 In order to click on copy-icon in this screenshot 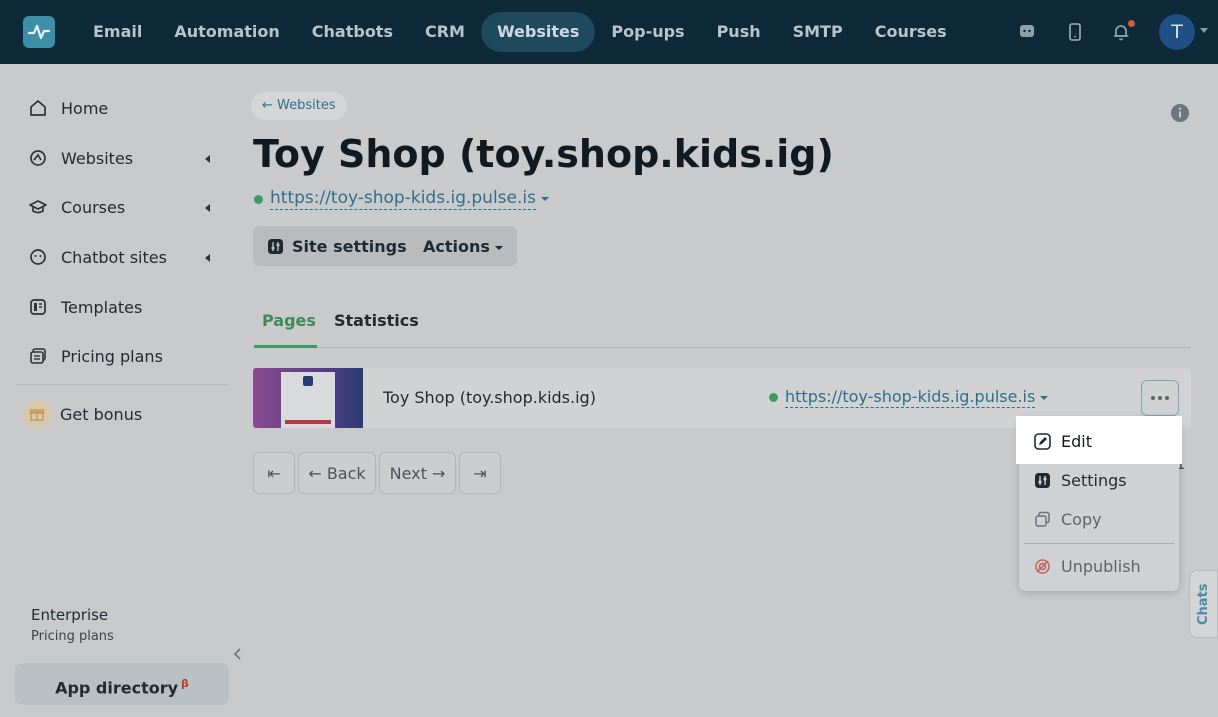, I will do `click(1042, 519)`.